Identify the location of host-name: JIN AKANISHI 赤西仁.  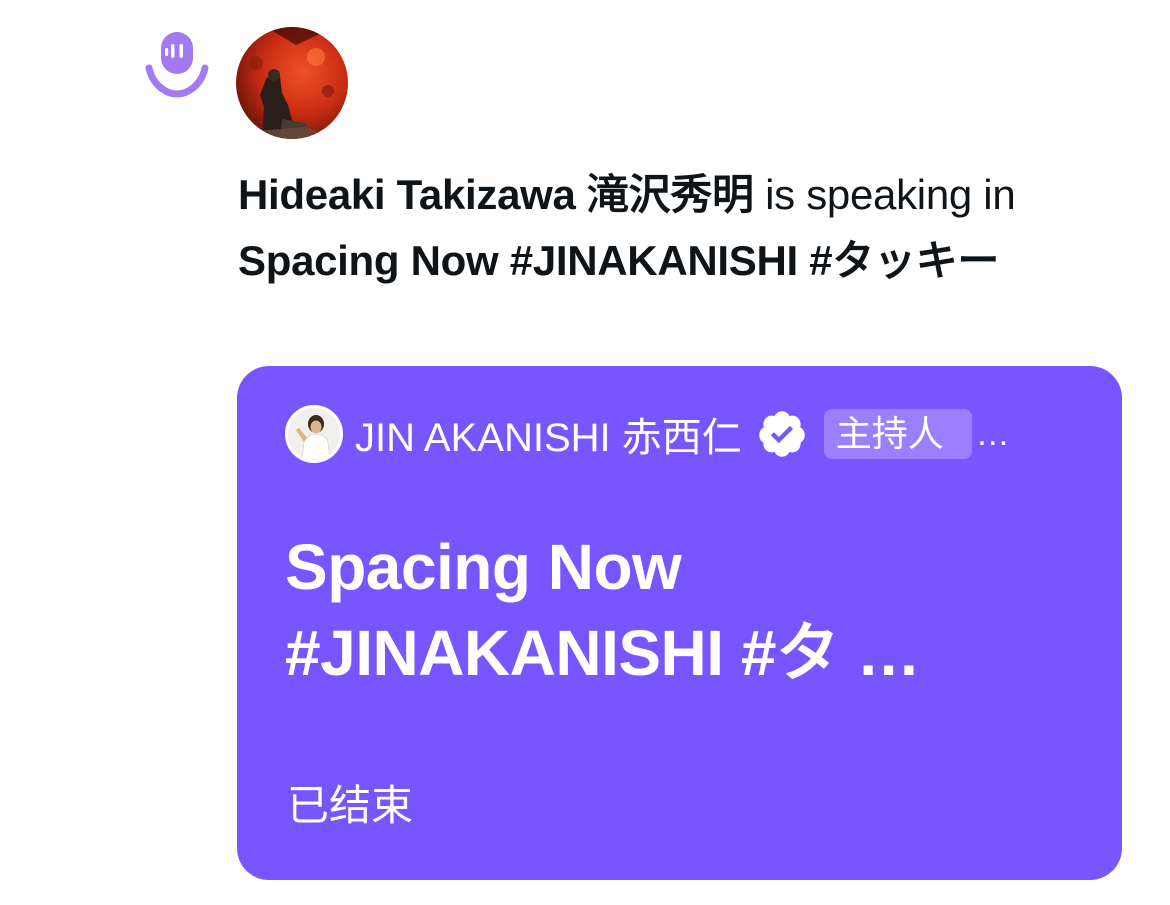
(548, 438).